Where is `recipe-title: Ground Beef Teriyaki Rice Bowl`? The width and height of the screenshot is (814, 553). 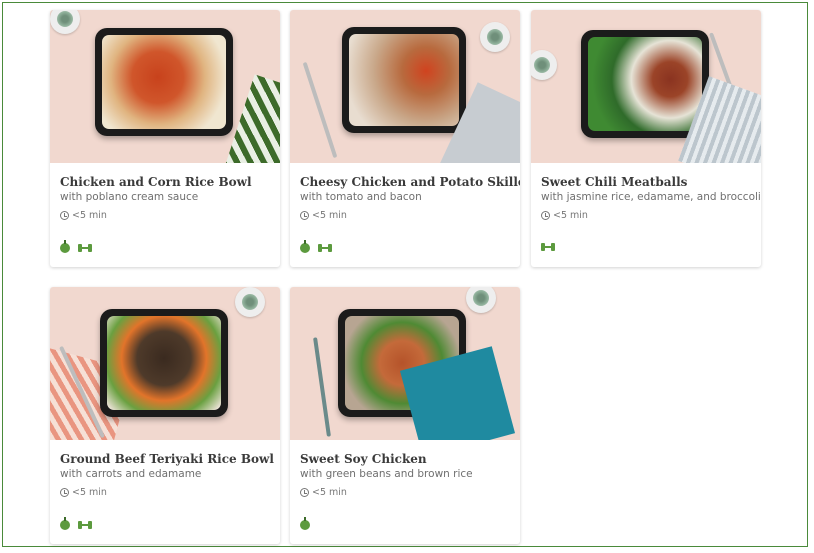 recipe-title: Ground Beef Teriyaki Rice Bowl is located at coordinates (167, 459).